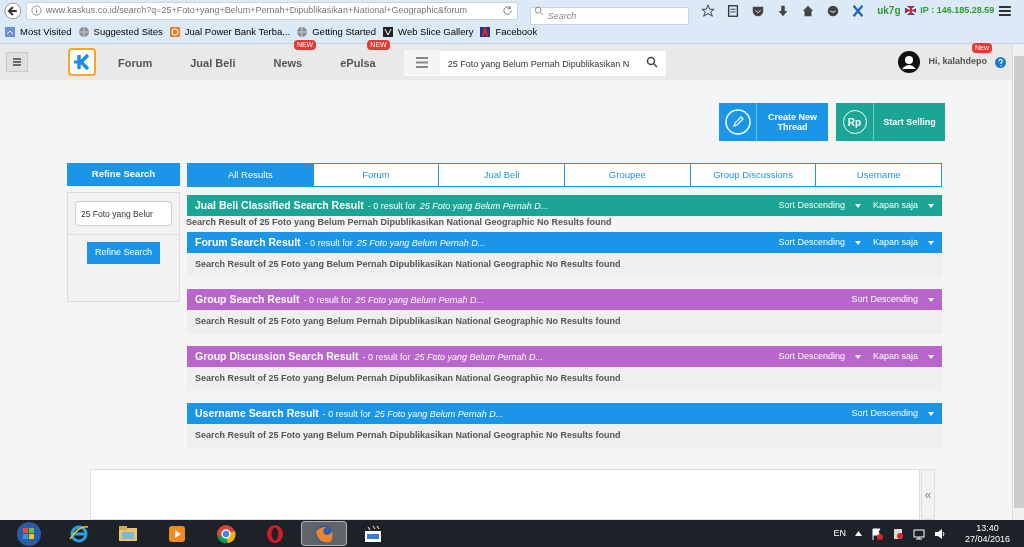 This screenshot has height=547, width=1024. I want to click on nav-link: Jual Beli, so click(213, 63).